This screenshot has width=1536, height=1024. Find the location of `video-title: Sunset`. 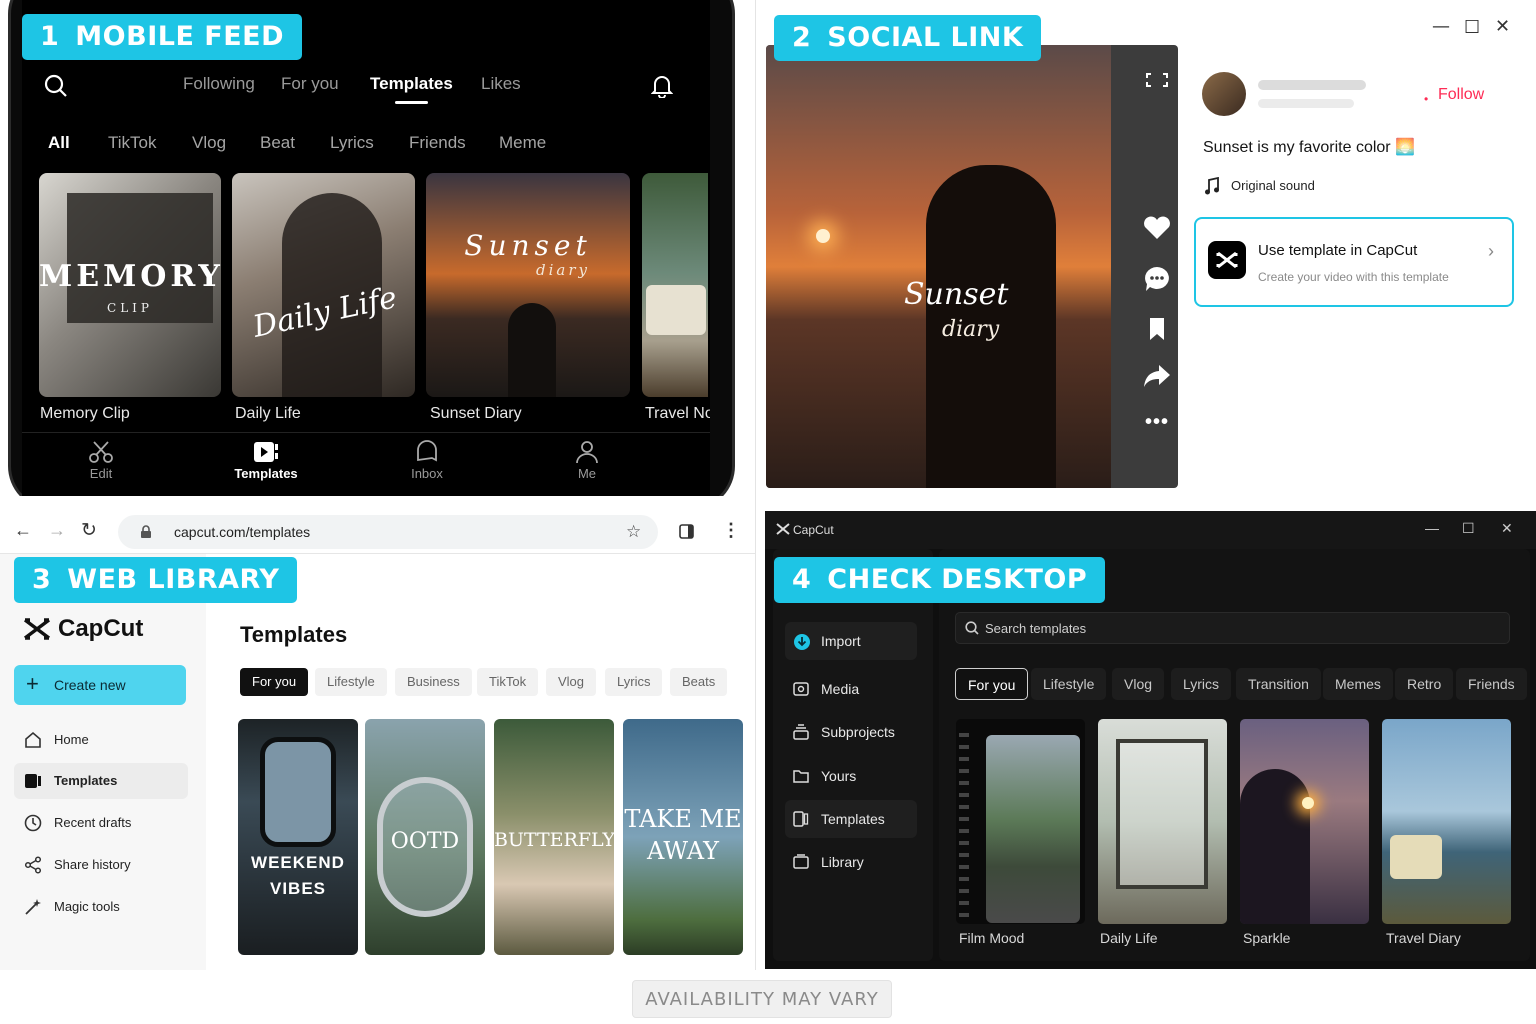

video-title: Sunset is located at coordinates (956, 294).